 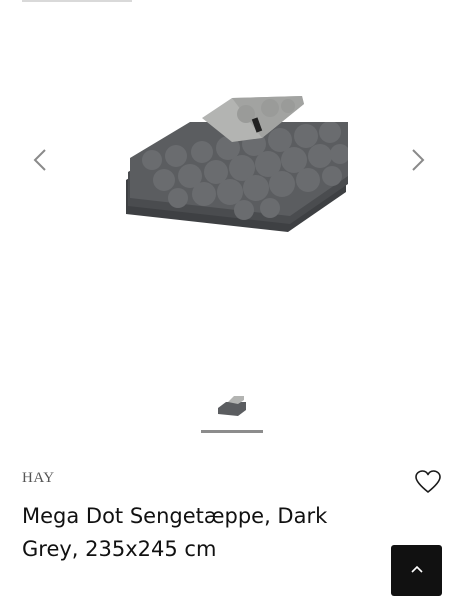 I want to click on product-image, so click(x=236, y=164).